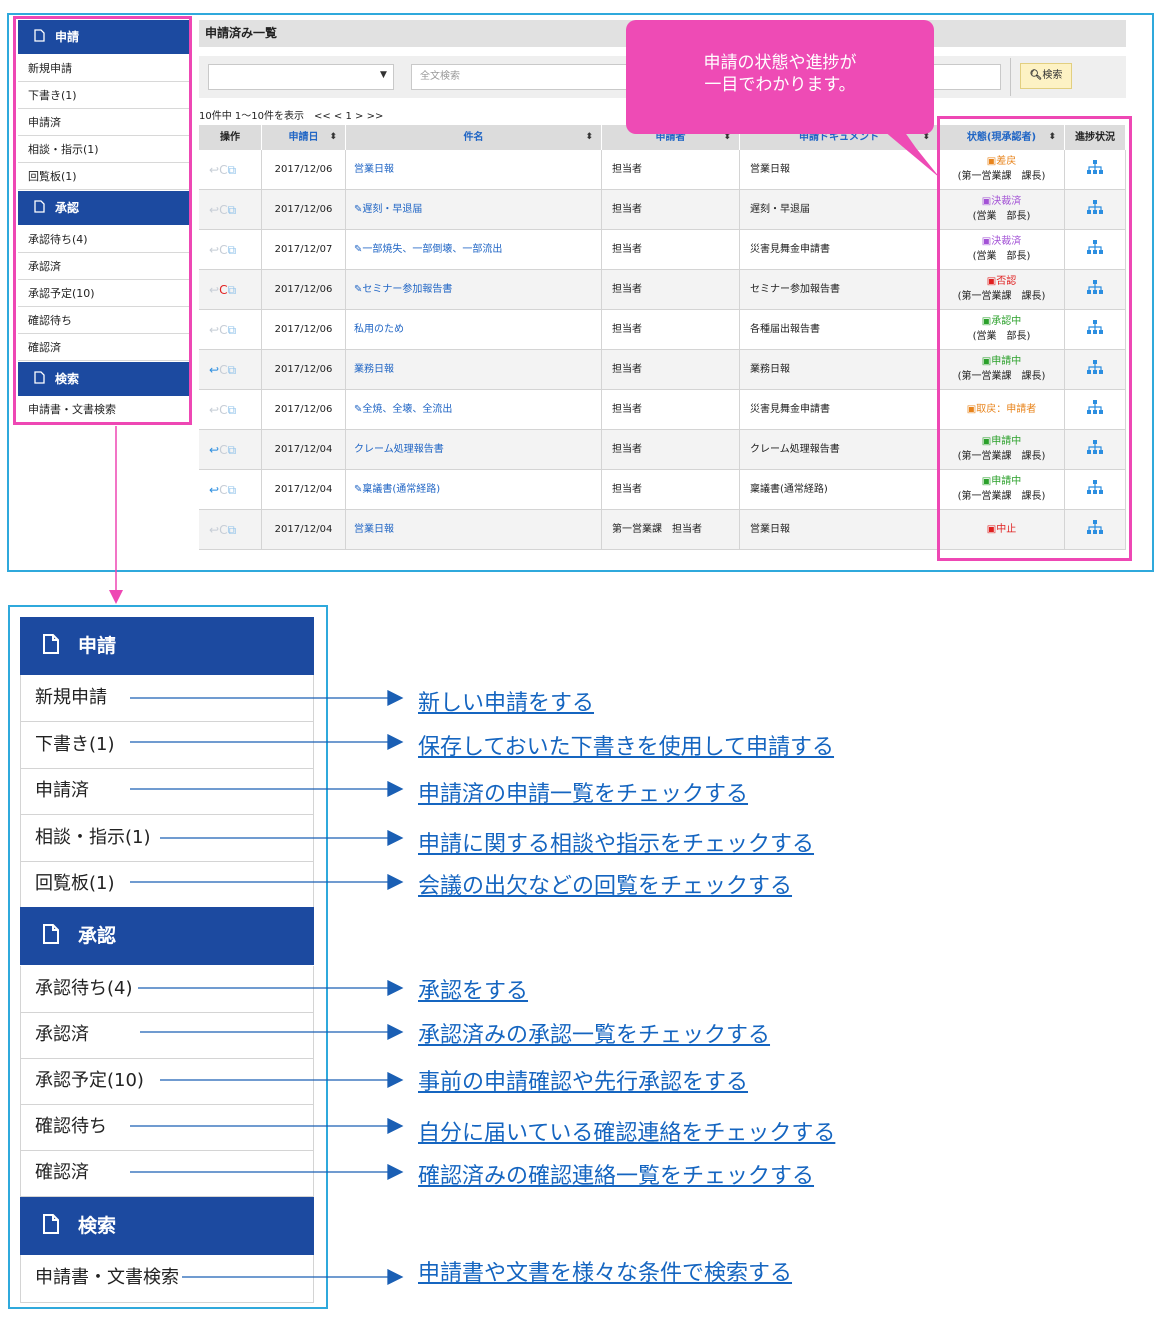 This screenshot has height=1318, width=1160. Describe the element at coordinates (474, 490) in the screenshot. I see `cell-subject-link: ✎稟議書(通常経路)` at that location.